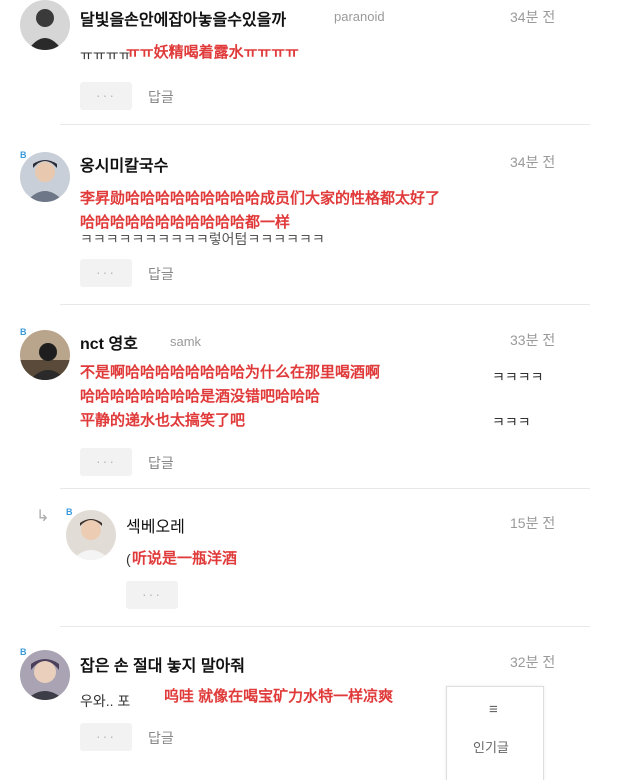 The height and width of the screenshot is (780, 635). I want to click on comment-time: 33분 전, so click(533, 340).